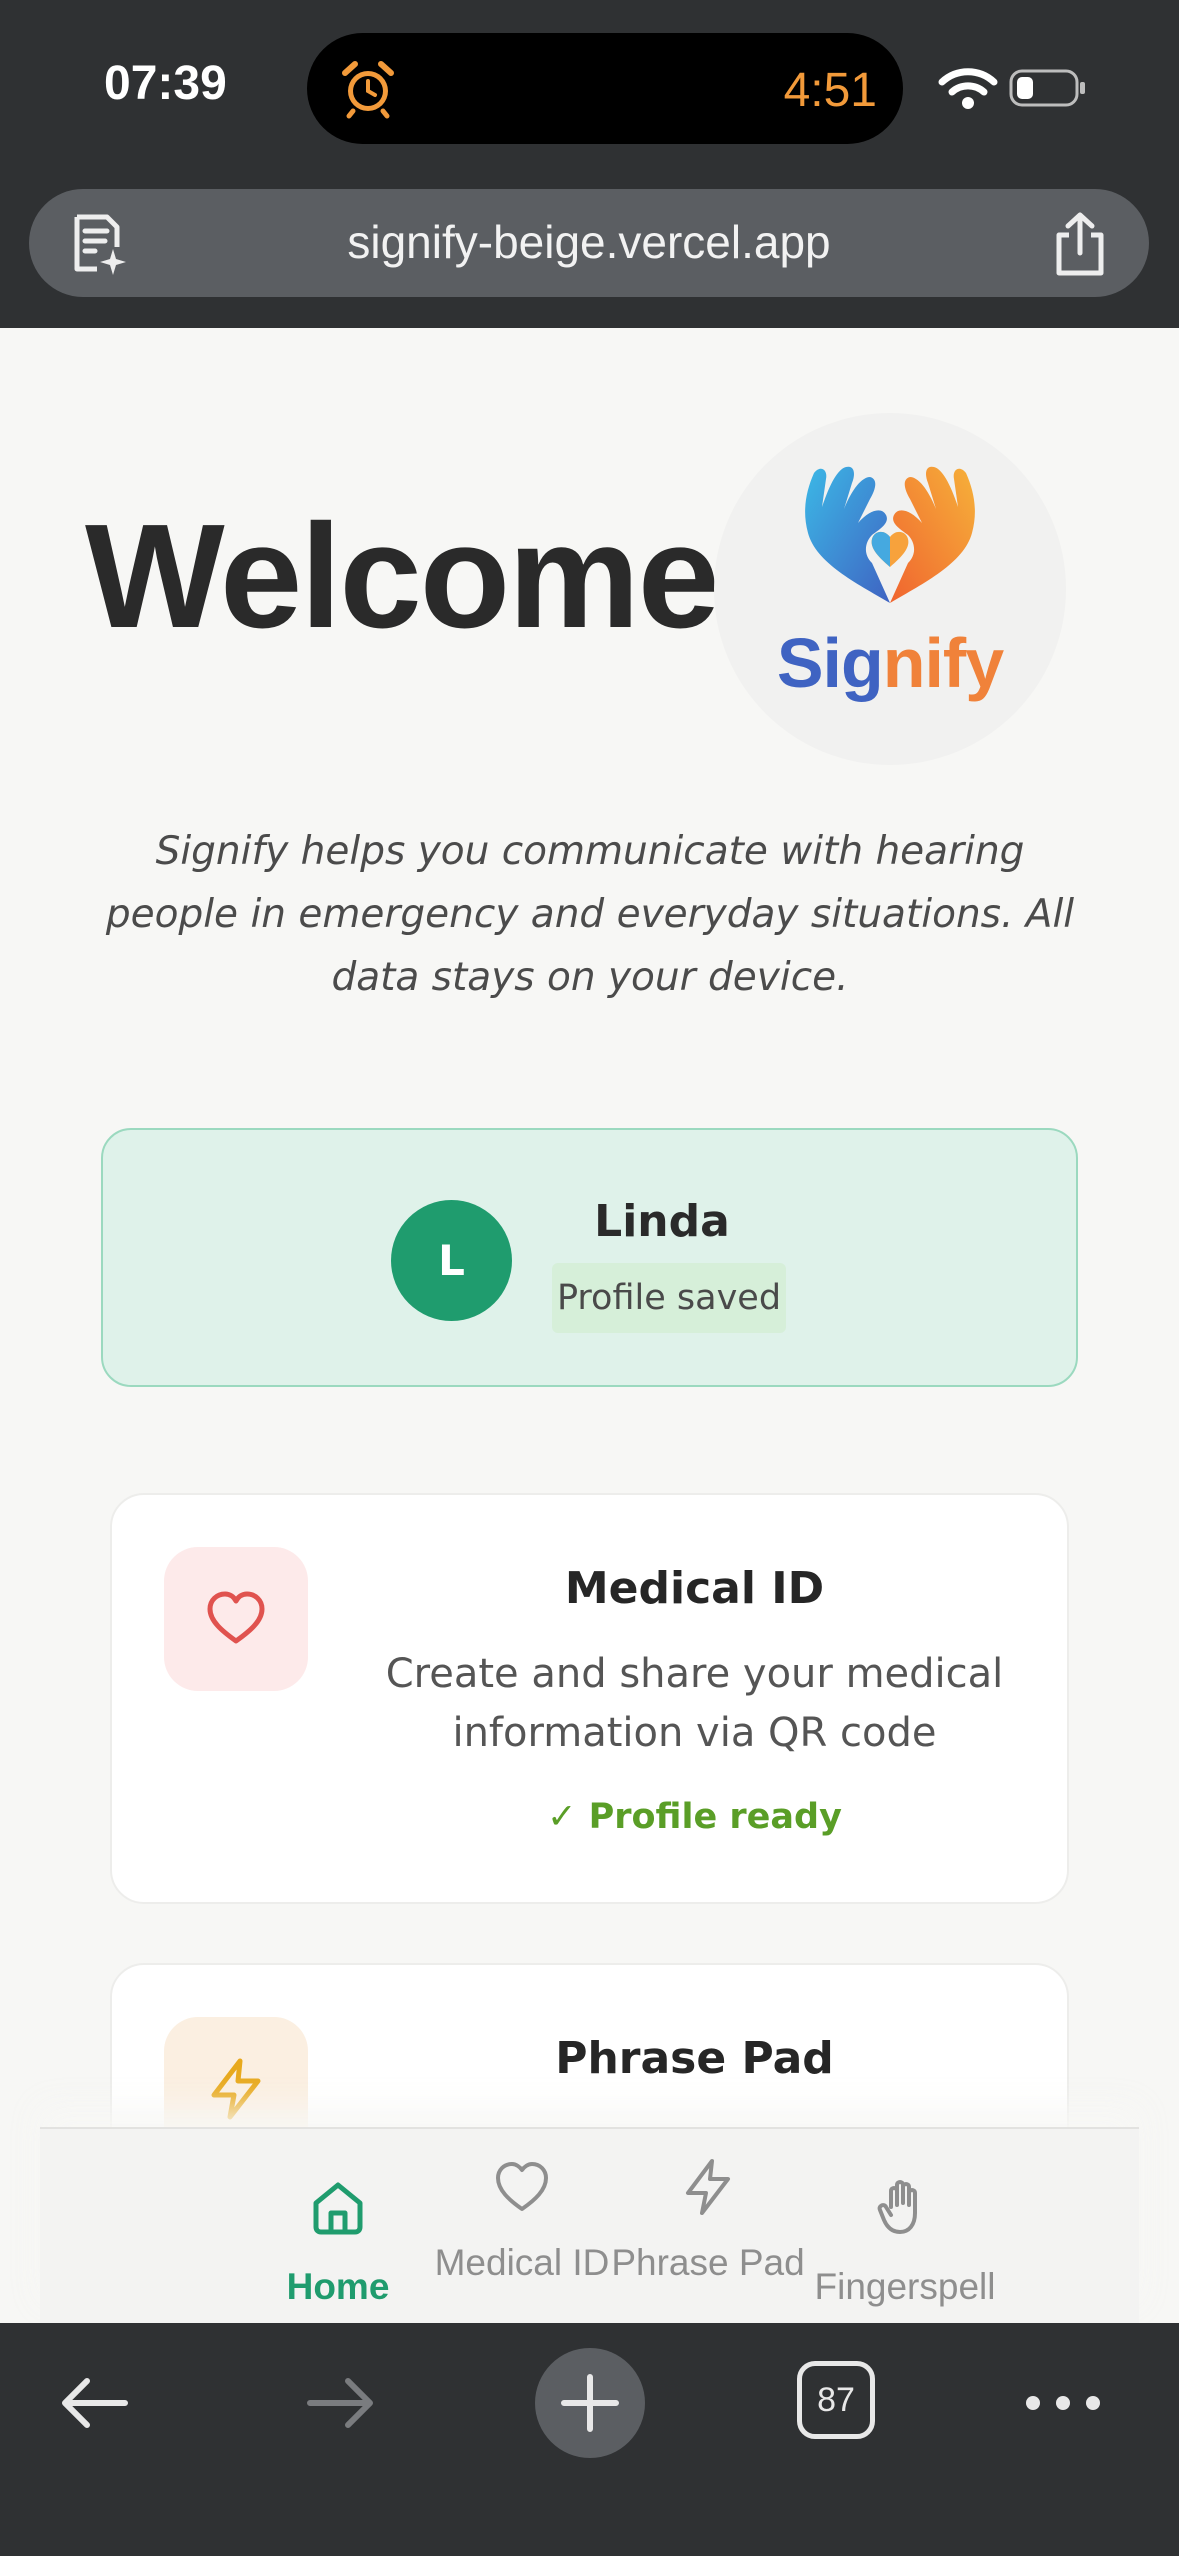  Describe the element at coordinates (1063, 2403) in the screenshot. I see `more-icon` at that location.